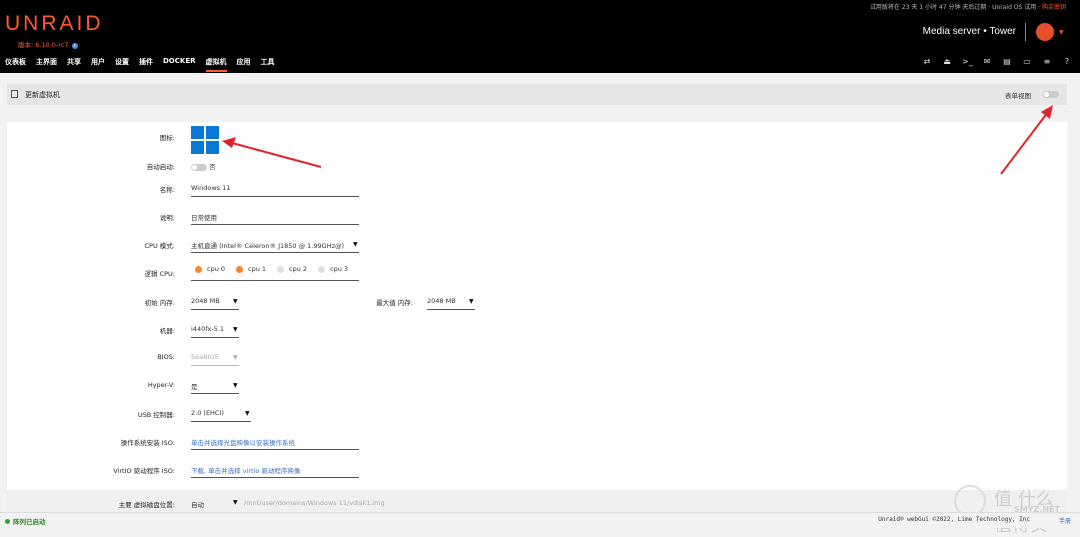 The image size is (1080, 537). What do you see at coordinates (637, 140) in the screenshot?
I see `annotation-arrows` at bounding box center [637, 140].